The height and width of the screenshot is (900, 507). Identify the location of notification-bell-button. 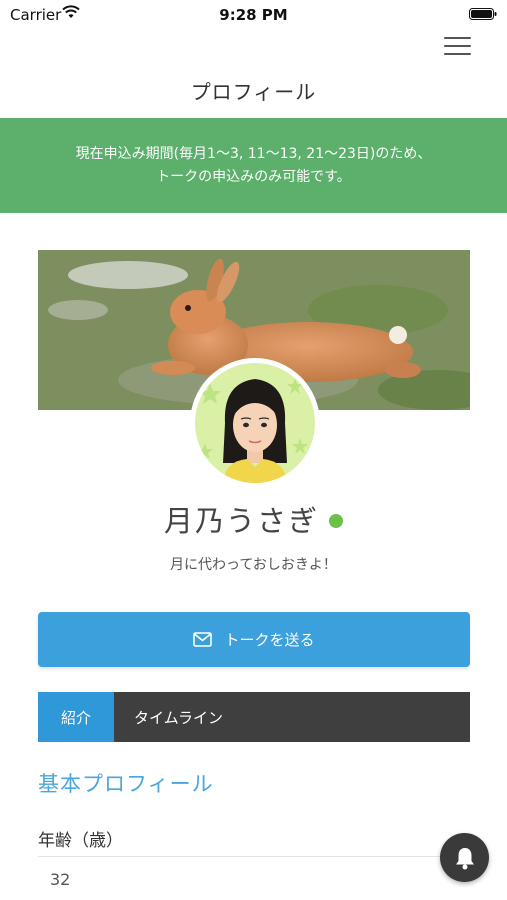
(464, 857).